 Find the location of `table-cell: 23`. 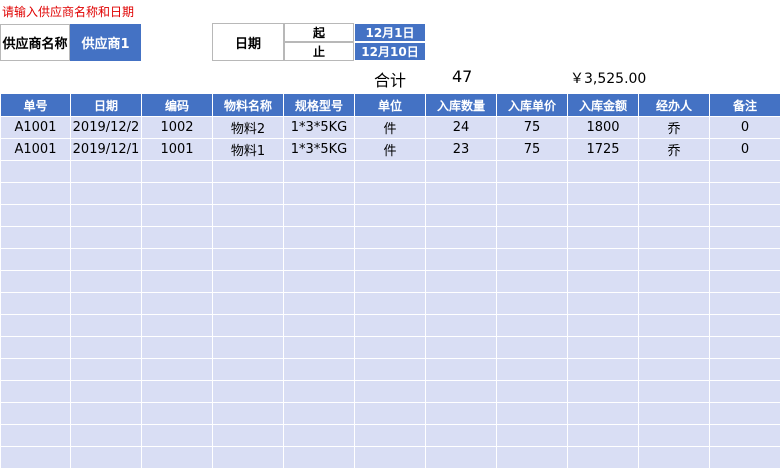

table-cell: 23 is located at coordinates (461, 150).